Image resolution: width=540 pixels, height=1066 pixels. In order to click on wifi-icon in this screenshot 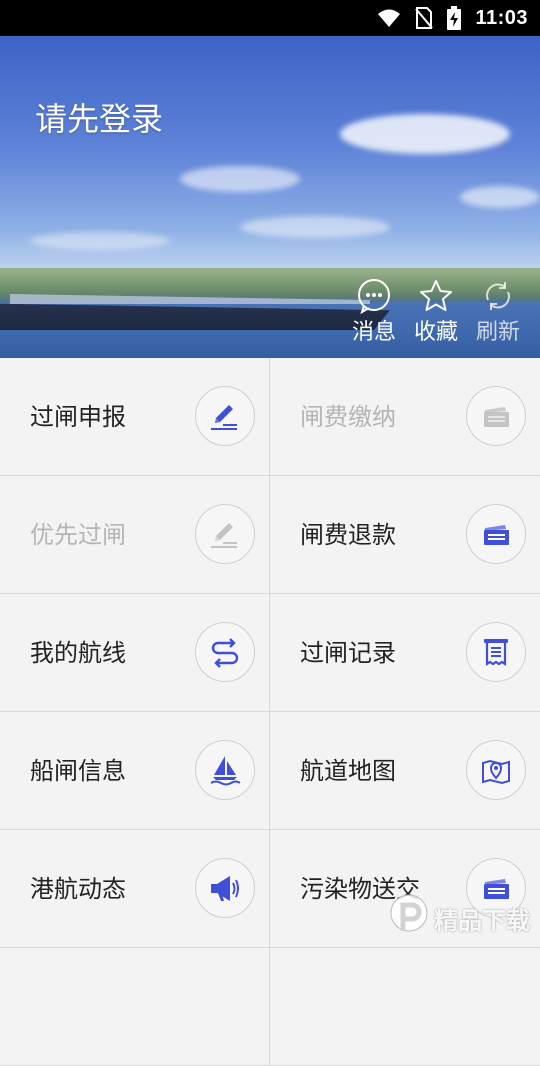, I will do `click(389, 18)`.